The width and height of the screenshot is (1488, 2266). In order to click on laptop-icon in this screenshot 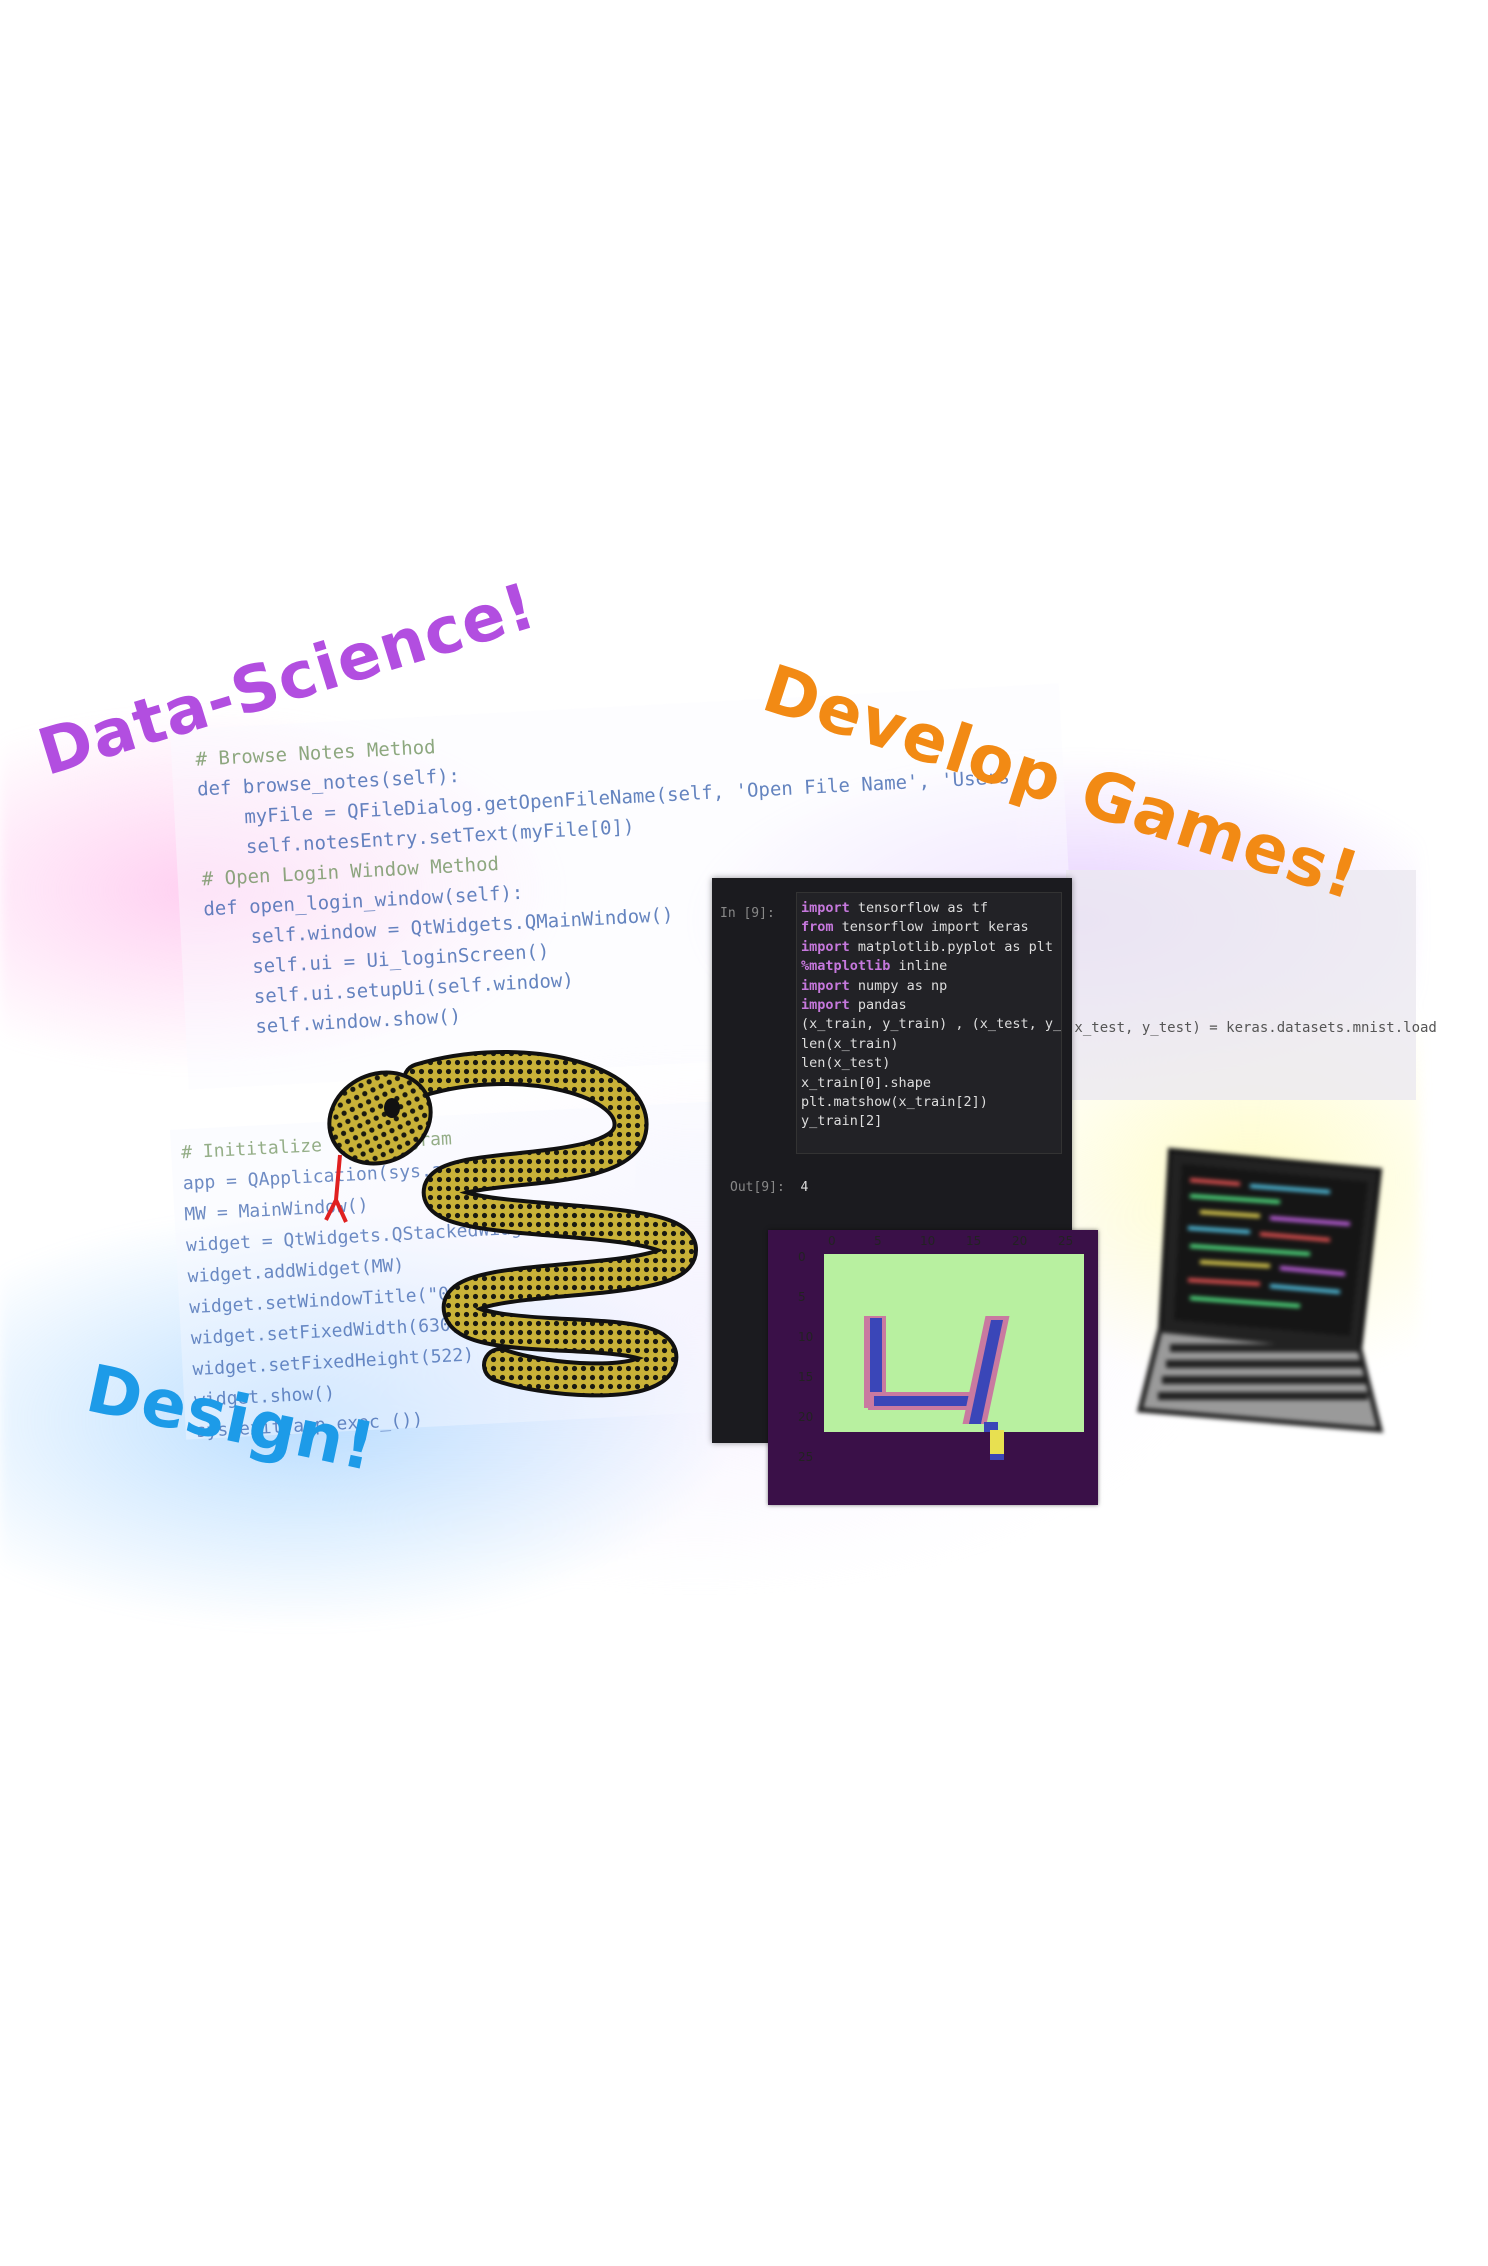, I will do `click(1260, 1290)`.